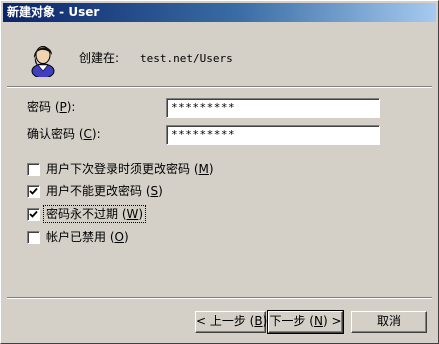  I want to click on create-in-label: 创建在:, so click(99, 58).